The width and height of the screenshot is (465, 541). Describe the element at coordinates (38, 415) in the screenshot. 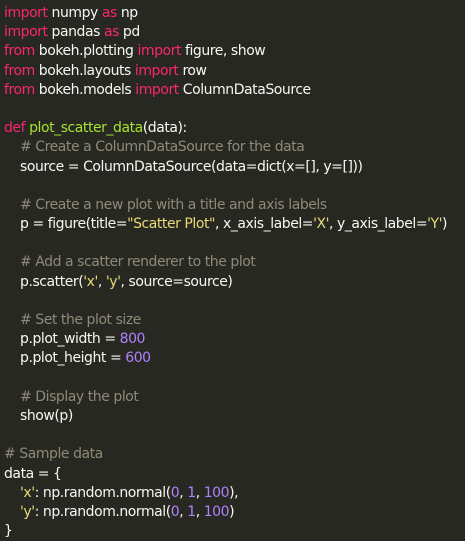

I see `code-token: show(p)` at that location.